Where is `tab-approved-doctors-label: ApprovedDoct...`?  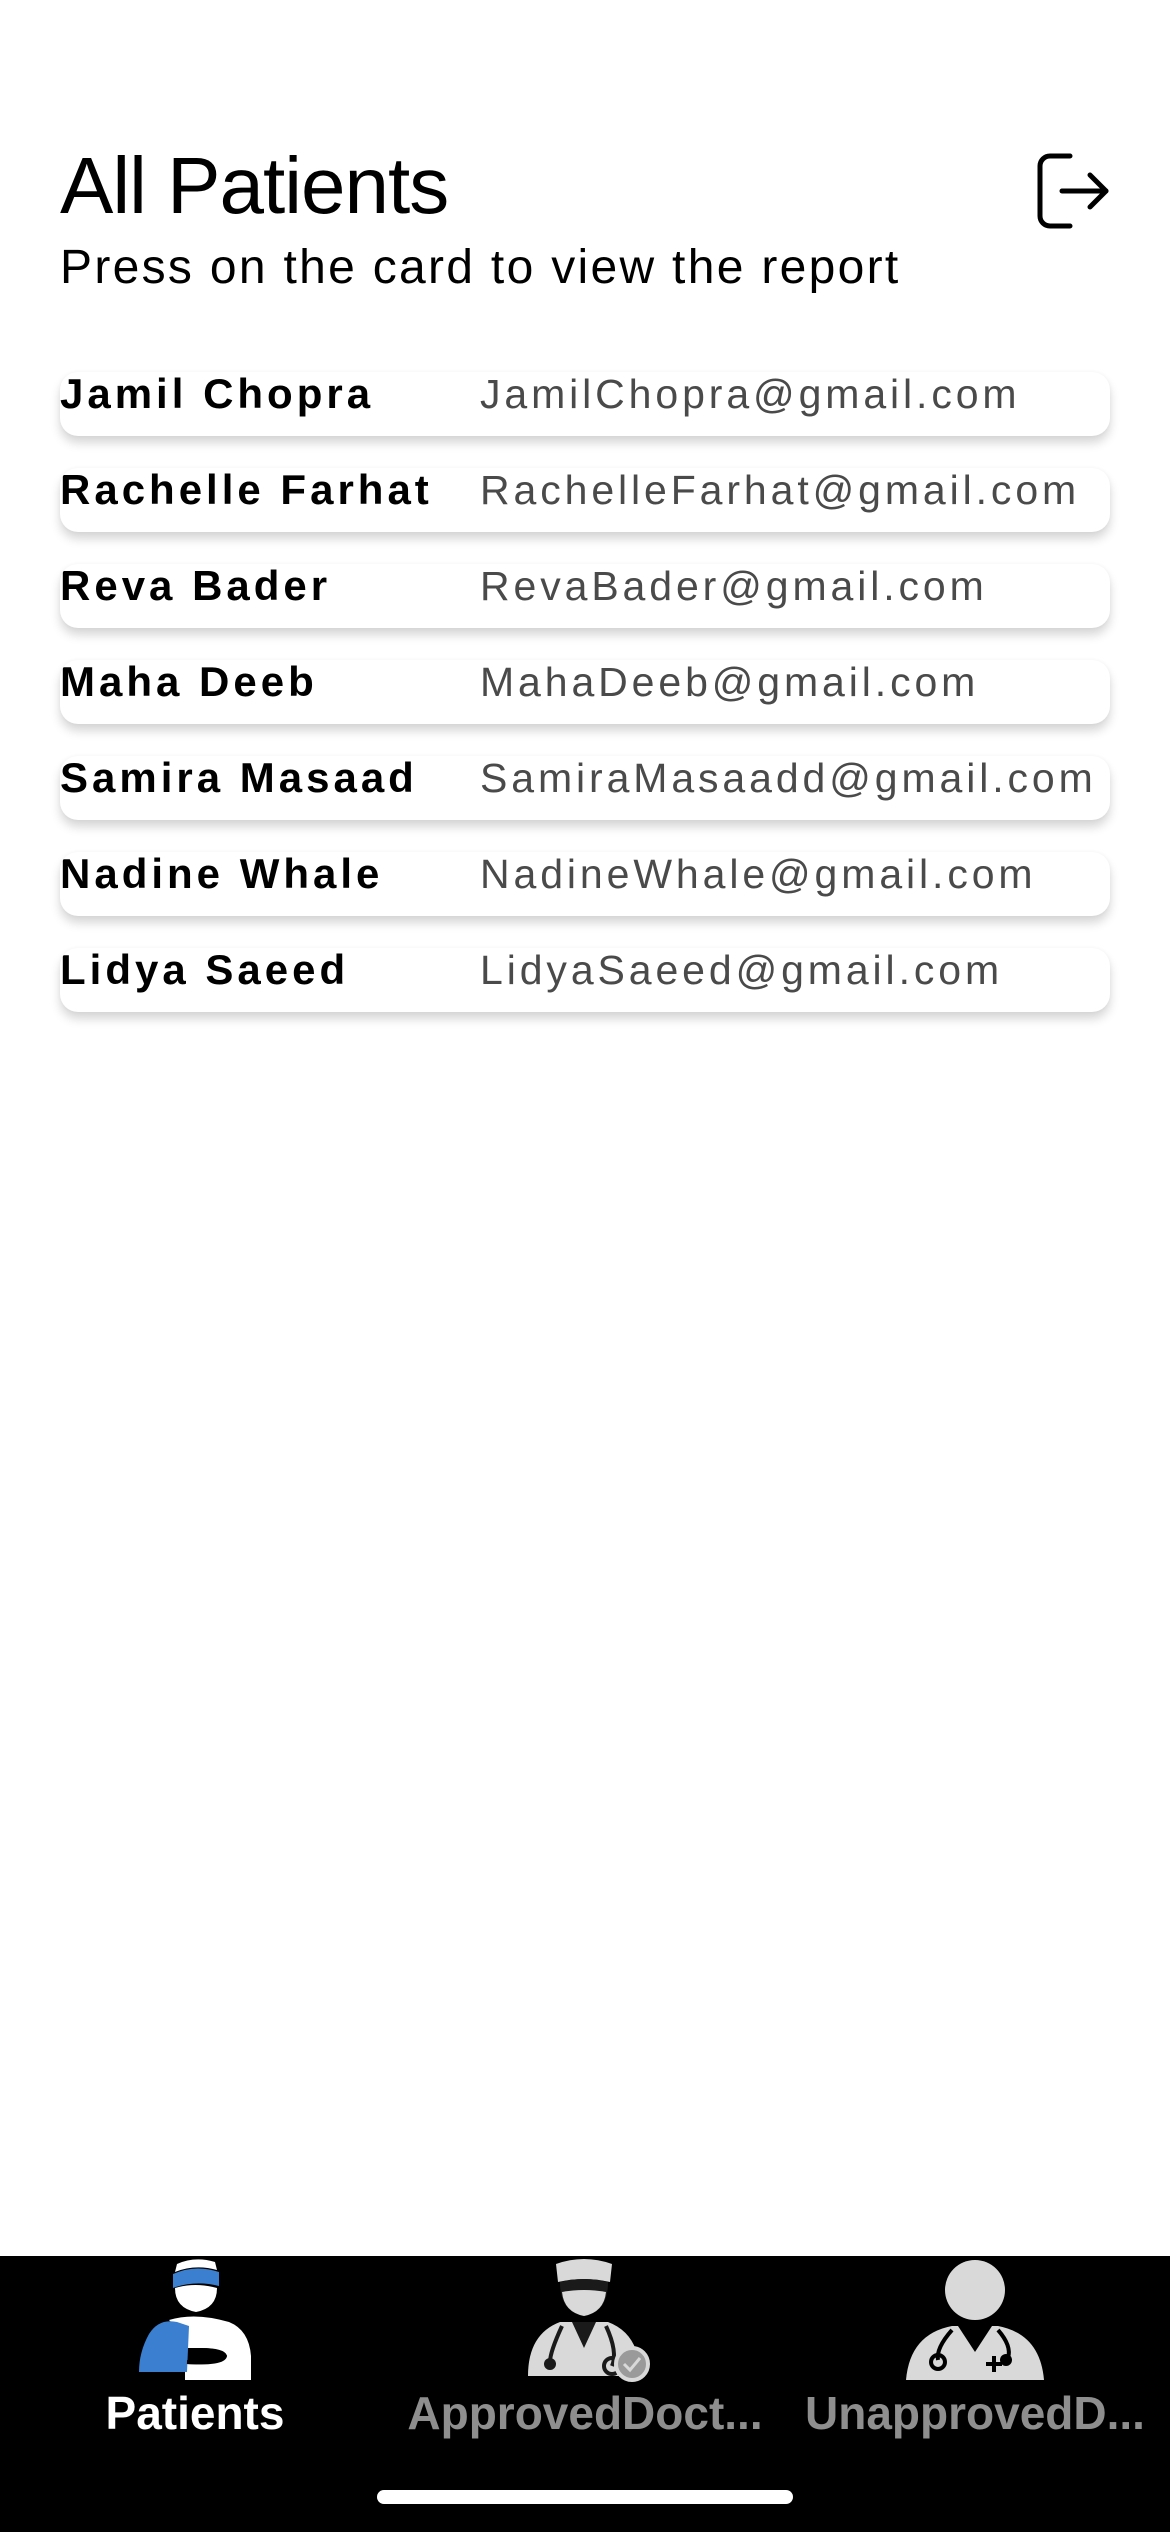
tab-approved-doctors-label: ApprovedDoct... is located at coordinates (585, 2413).